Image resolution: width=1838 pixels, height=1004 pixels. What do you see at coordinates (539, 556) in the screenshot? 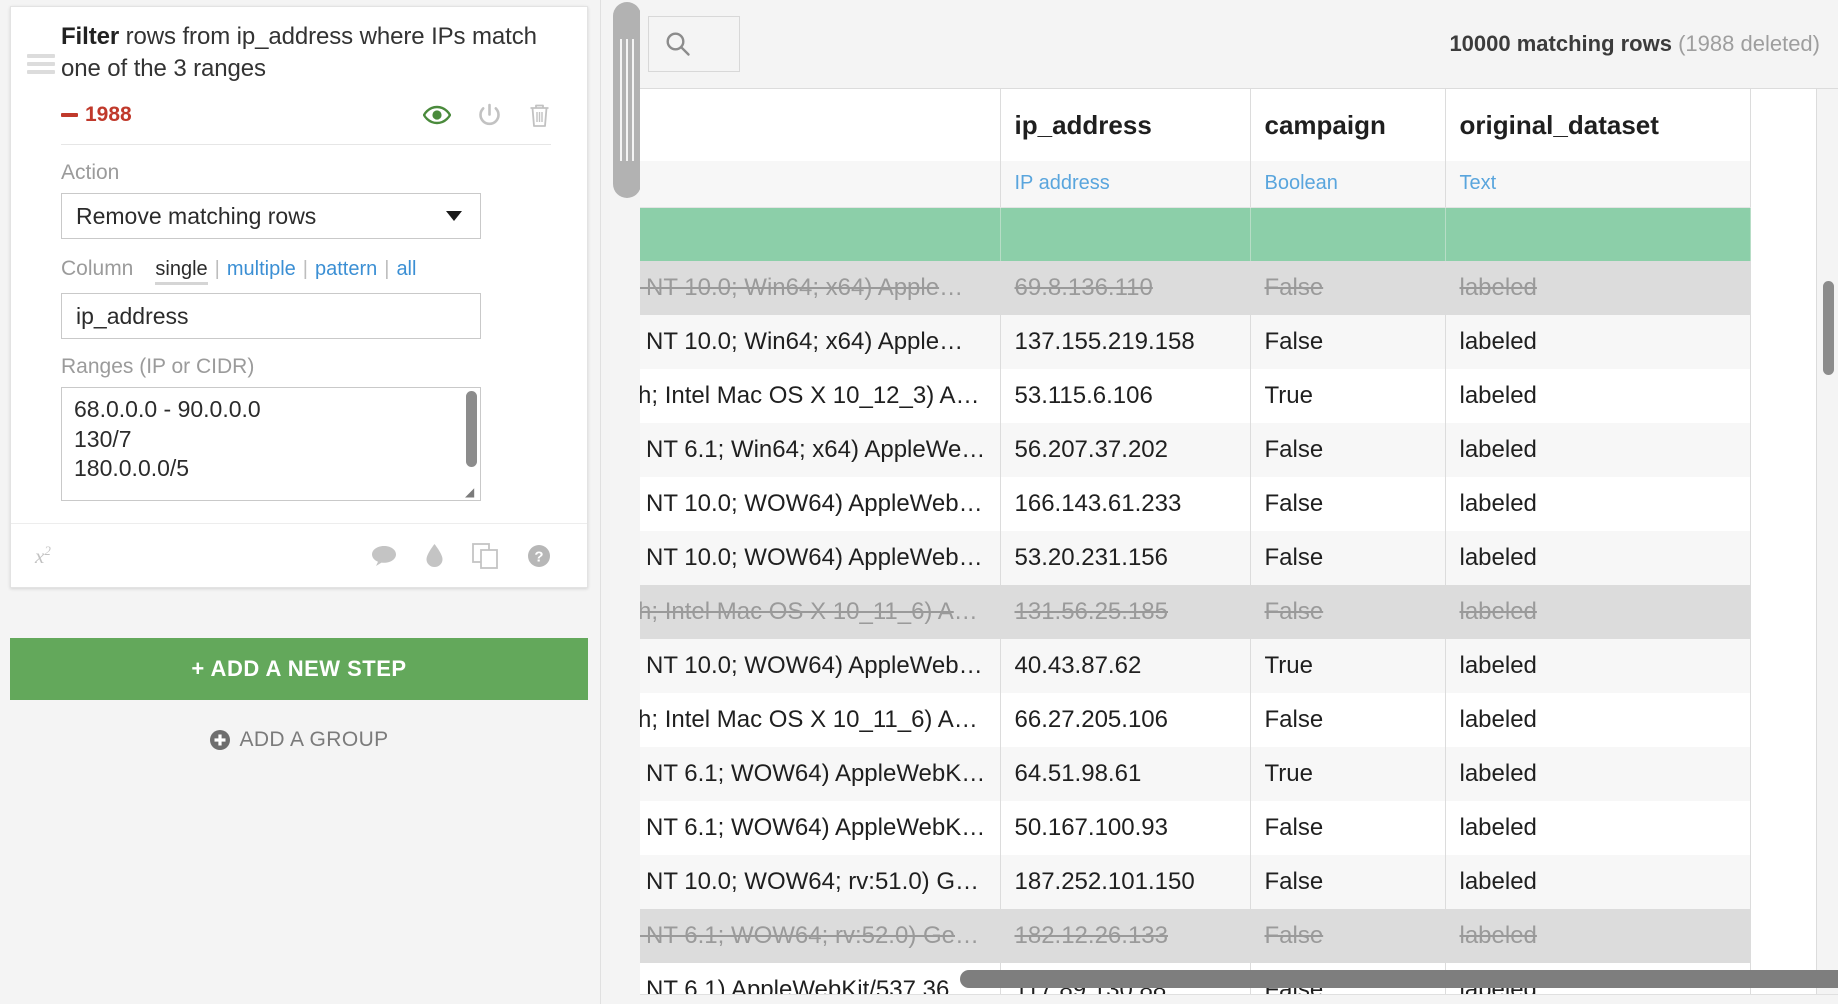
I see `help-icon: ?` at bounding box center [539, 556].